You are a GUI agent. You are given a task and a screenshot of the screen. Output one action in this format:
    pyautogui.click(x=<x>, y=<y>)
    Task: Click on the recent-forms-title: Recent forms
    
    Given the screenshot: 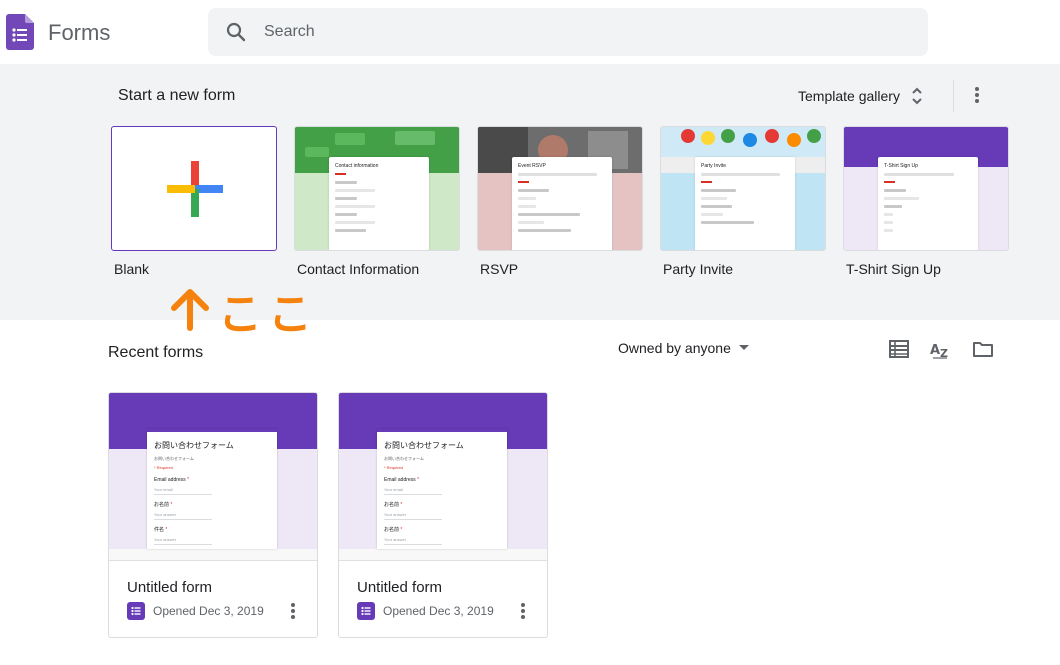 What is the action you would take?
    pyautogui.click(x=156, y=352)
    